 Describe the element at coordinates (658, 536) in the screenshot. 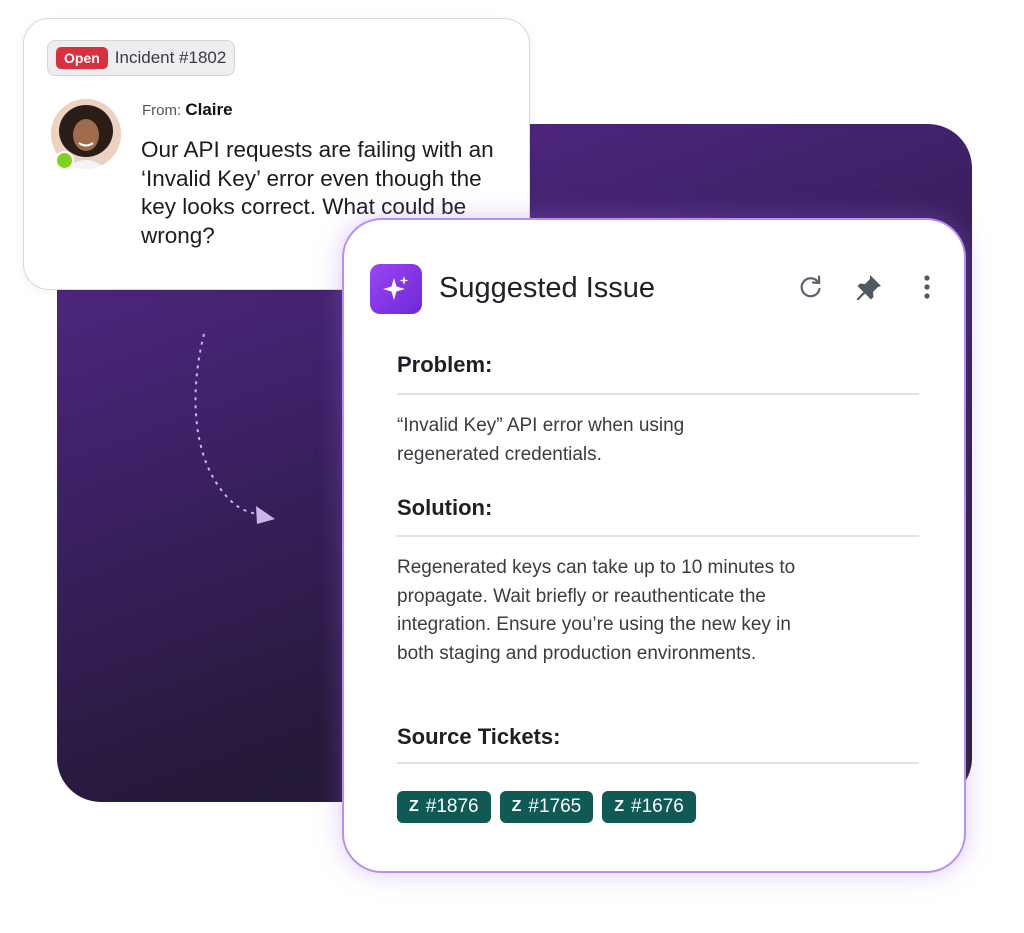

I see `solution-divider` at that location.